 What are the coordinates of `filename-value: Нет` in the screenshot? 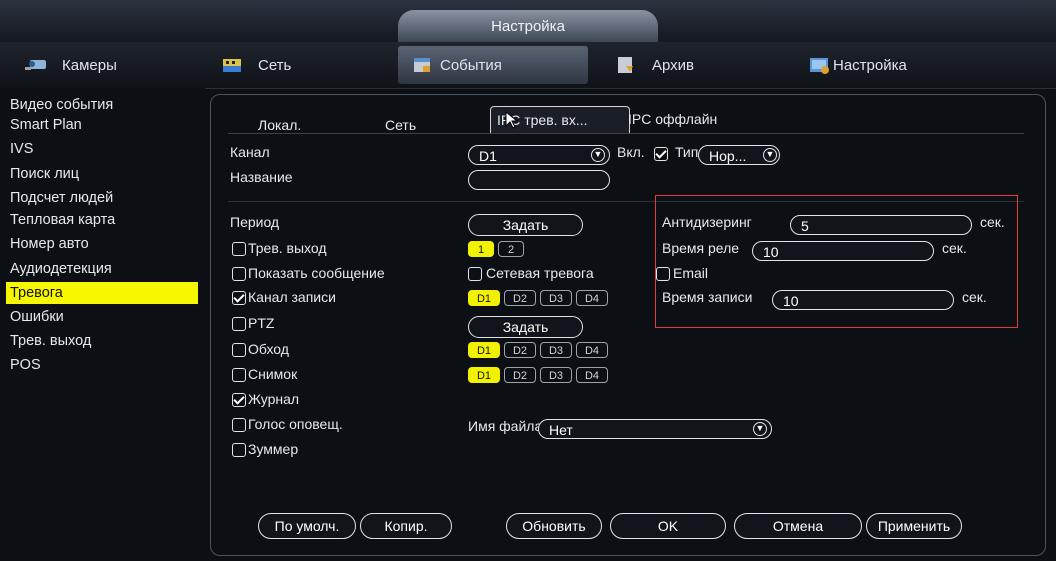 It's located at (561, 430).